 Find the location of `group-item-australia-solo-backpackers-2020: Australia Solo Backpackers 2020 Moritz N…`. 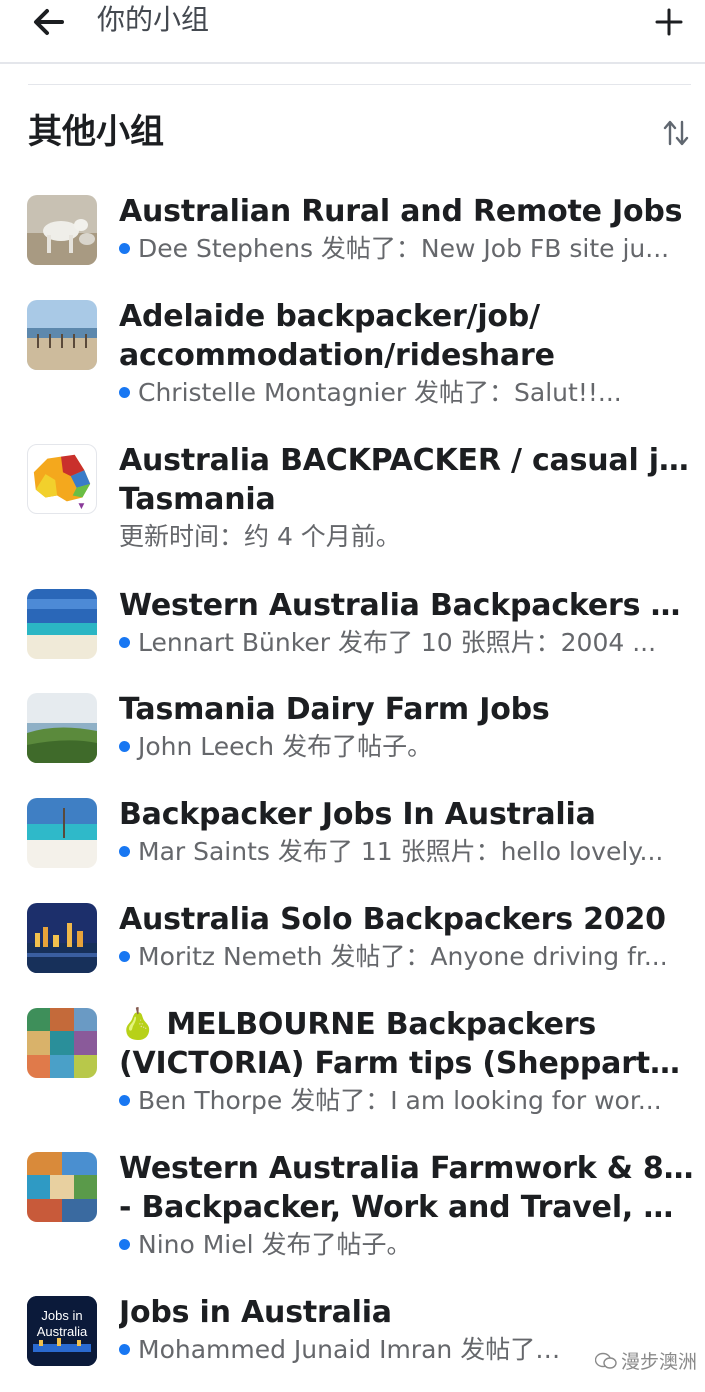

group-item-australia-solo-backpackers-2020: Australia Solo Backpackers 2020 Moritz N… is located at coordinates (352, 945).